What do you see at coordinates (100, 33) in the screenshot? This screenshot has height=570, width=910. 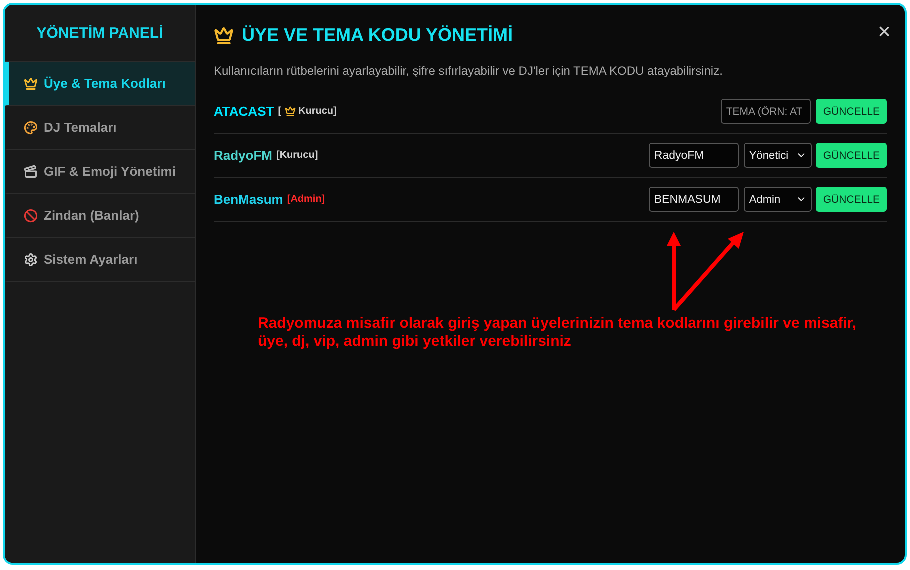 I see `sidebar-title: YÖNETİM PANELİ` at bounding box center [100, 33].